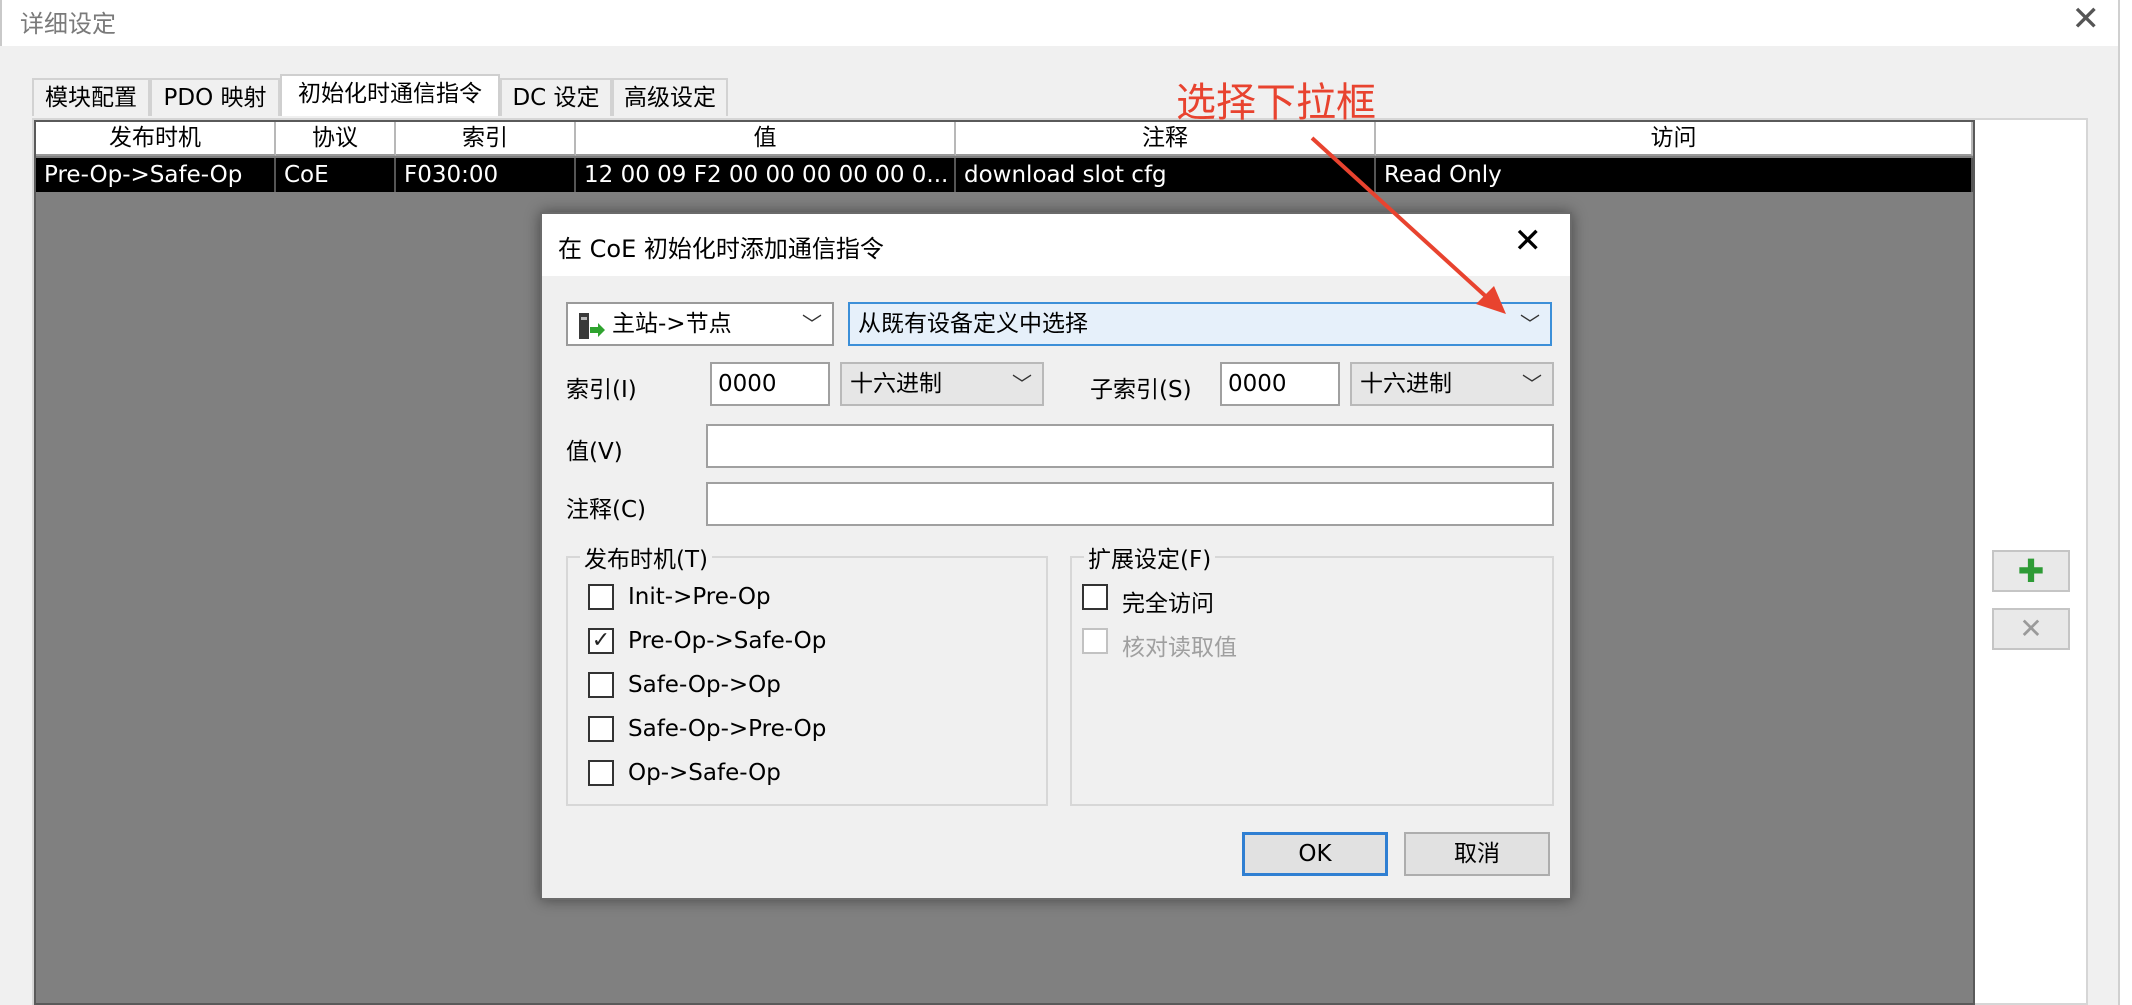  Describe the element at coordinates (486, 175) in the screenshot. I see `cell-index: F030:00` at that location.